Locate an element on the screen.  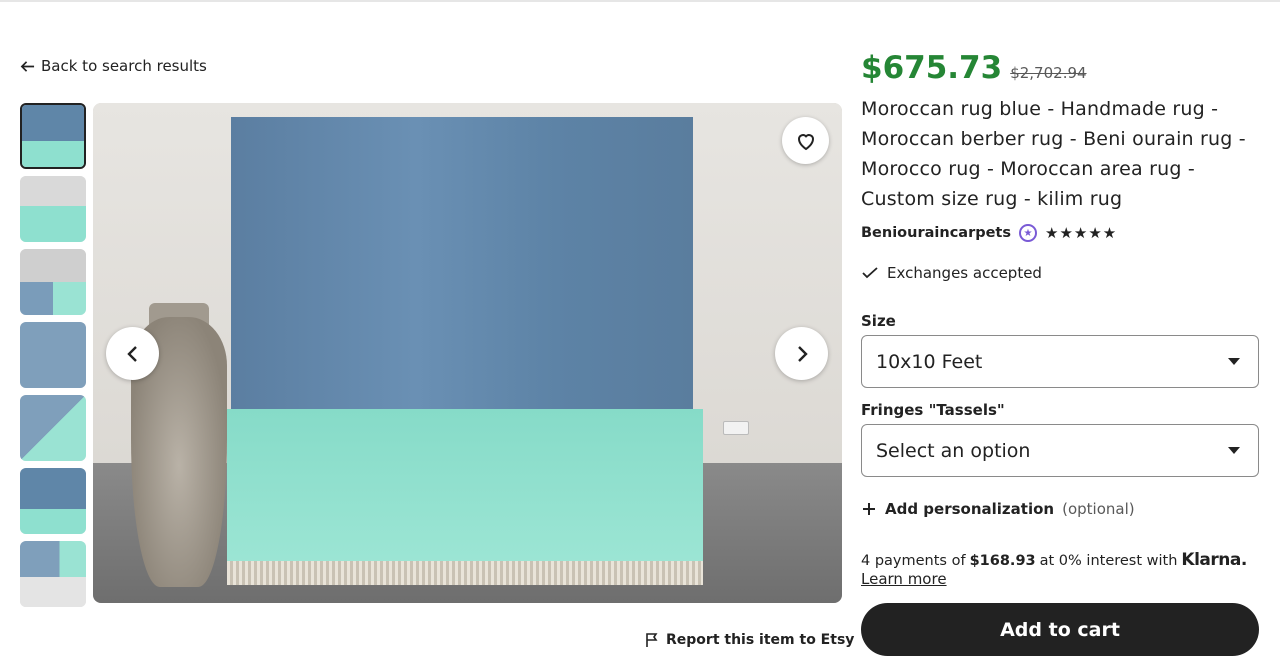
price-row: $675.73 $2,702.94 is located at coordinates (1060, 68).